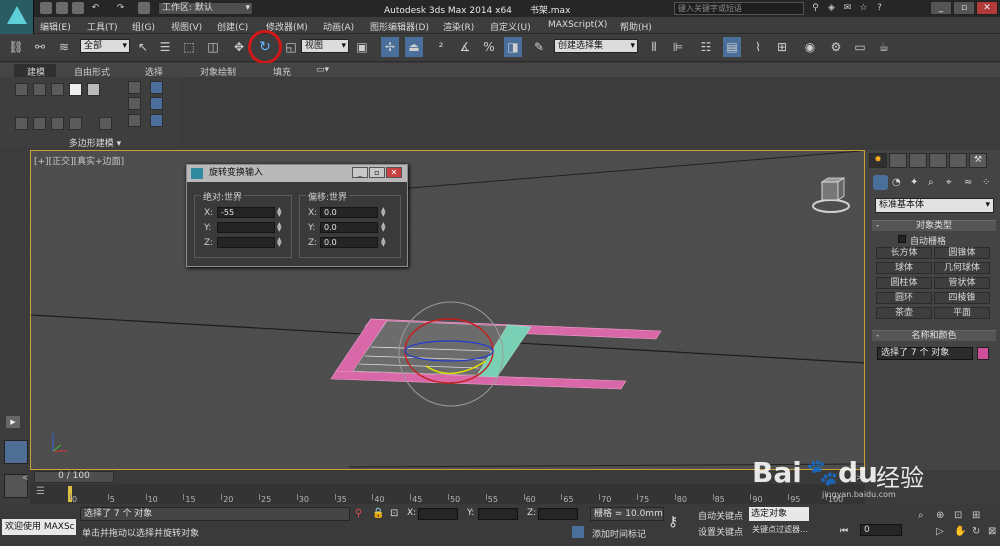 This screenshot has height=546, width=1000. I want to click on minimize-button: _, so click(941, 8).